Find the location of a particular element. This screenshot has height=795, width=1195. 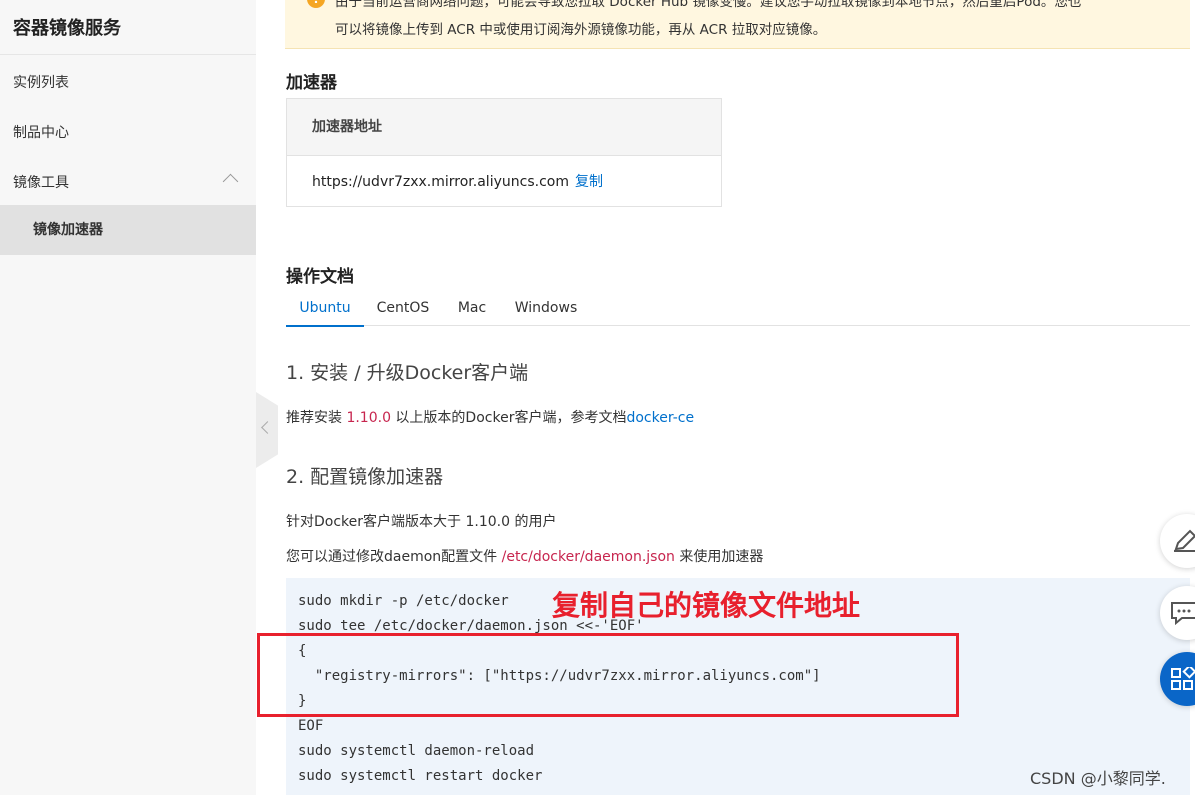

accelerator-heading: 加速器 is located at coordinates (311, 83).